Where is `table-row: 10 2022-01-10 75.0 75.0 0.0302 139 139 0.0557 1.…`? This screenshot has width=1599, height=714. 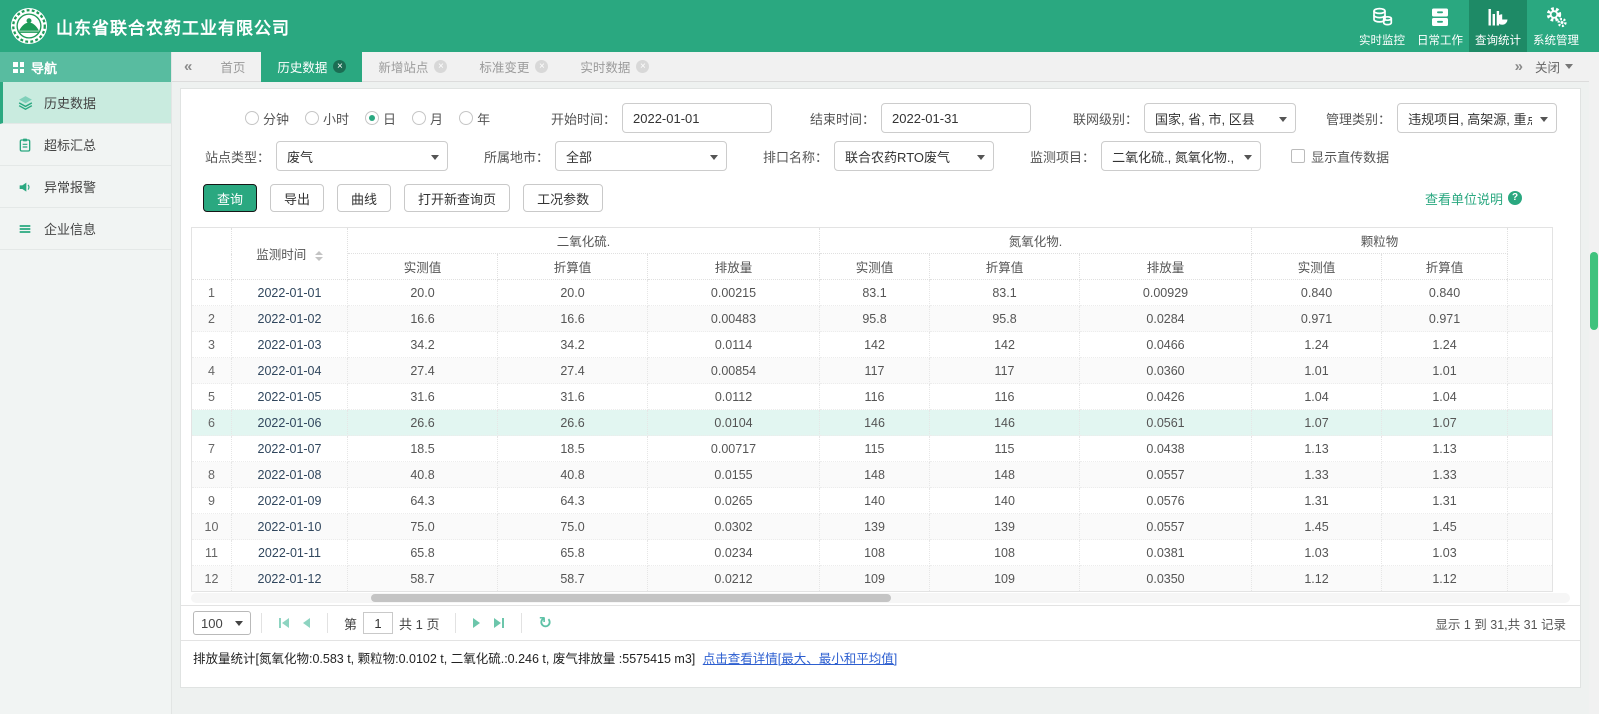 table-row: 10 2022-01-10 75.0 75.0 0.0302 139 139 0.0557 1.… is located at coordinates (872, 526).